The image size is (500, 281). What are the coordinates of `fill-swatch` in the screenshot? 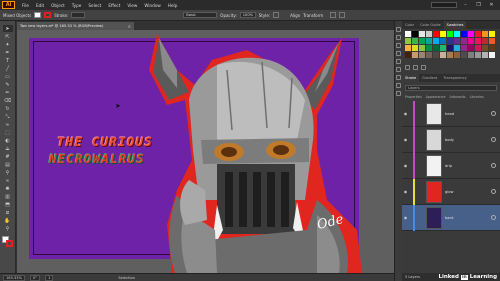 It's located at (38, 15).